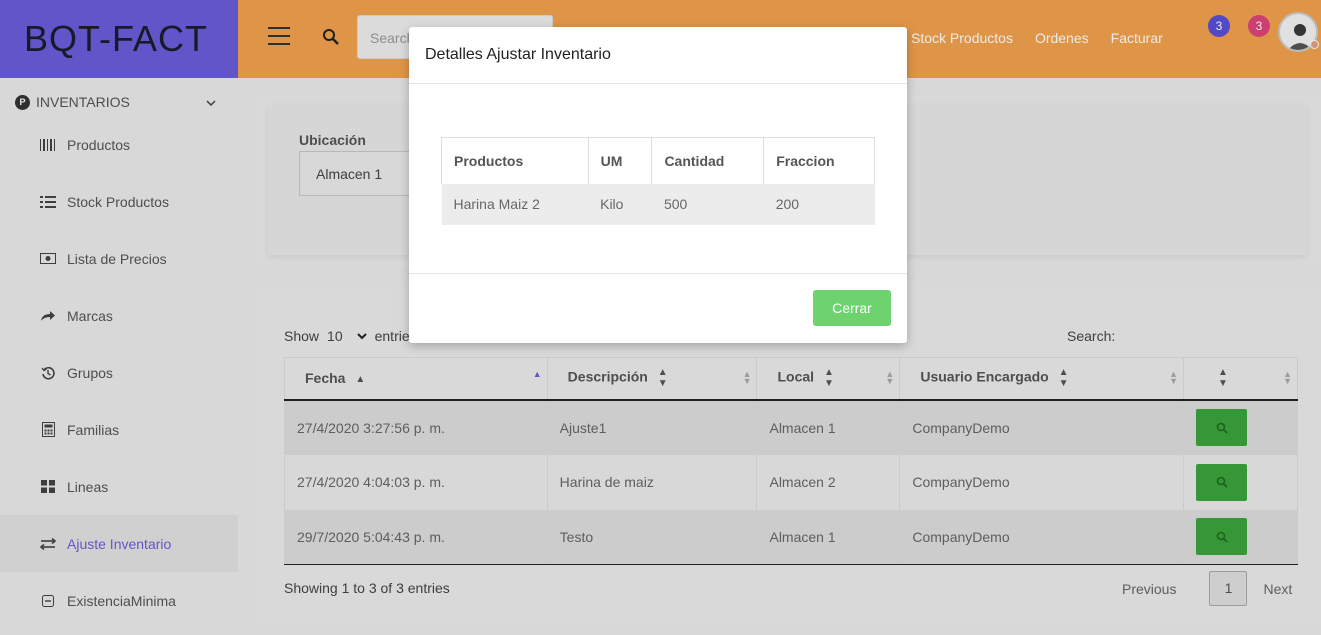 This screenshot has height=635, width=1321. What do you see at coordinates (620, 160) in the screenshot?
I see `col-um: UM` at bounding box center [620, 160].